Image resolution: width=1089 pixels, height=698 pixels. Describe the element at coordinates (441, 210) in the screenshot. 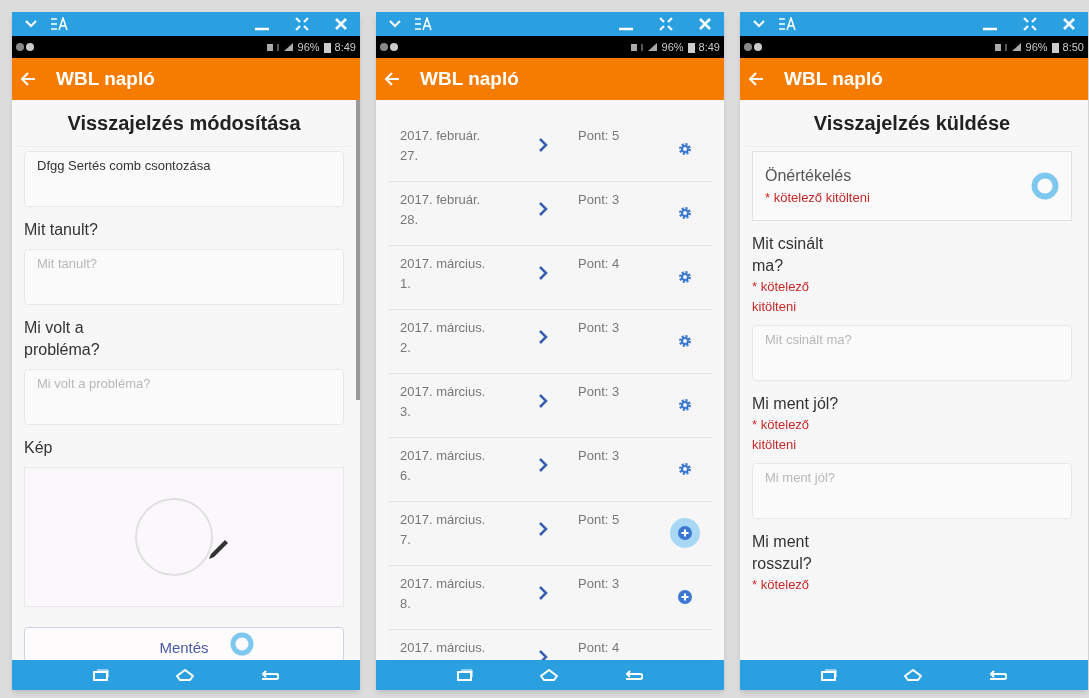

I see `row-date: 2017. február. 28.` at that location.